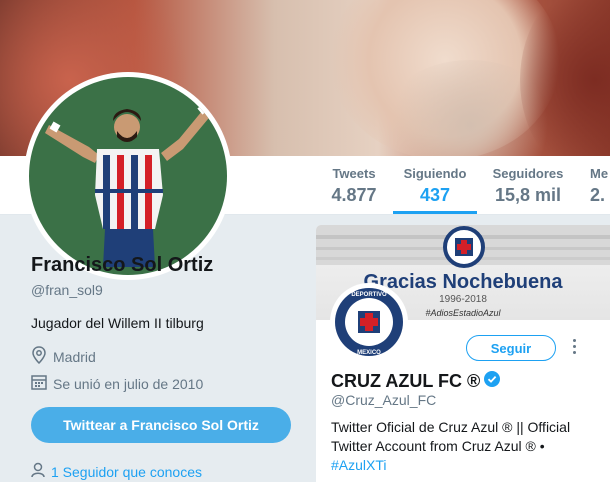 The width and height of the screenshot is (610, 482). What do you see at coordinates (405, 381) in the screenshot?
I see `card-name-text: CRUZ AZUL FC ®` at bounding box center [405, 381].